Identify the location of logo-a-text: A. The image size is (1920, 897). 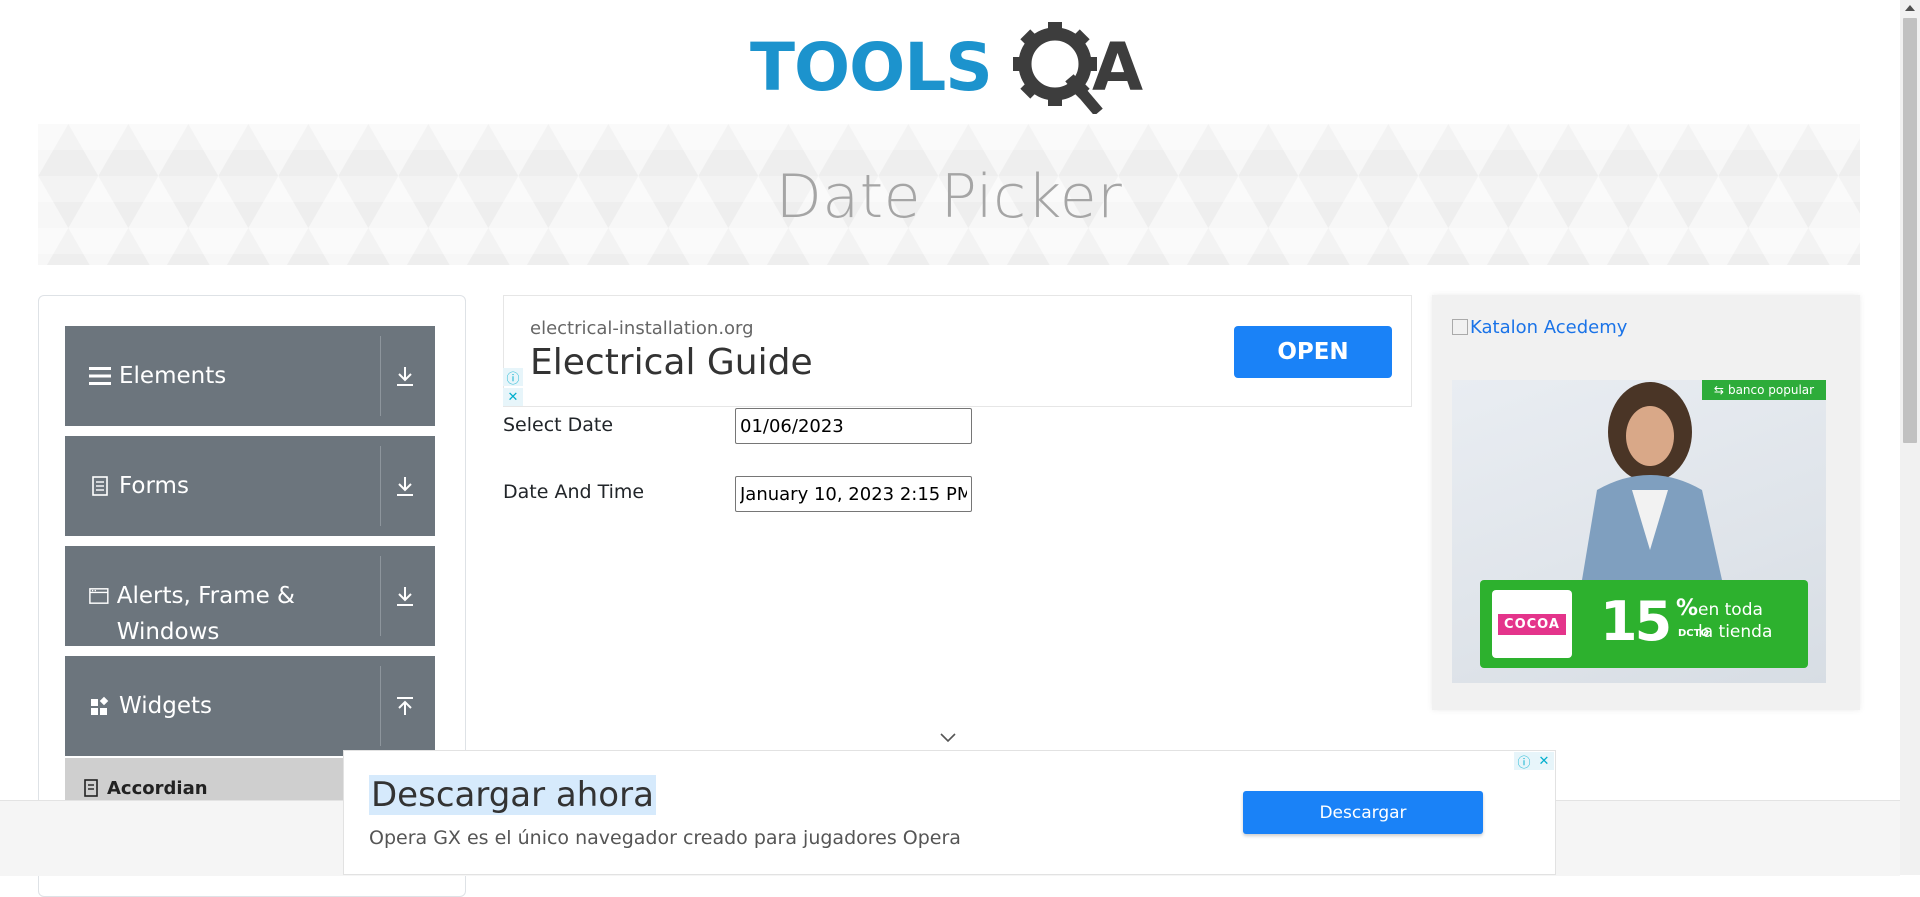
(1117, 67).